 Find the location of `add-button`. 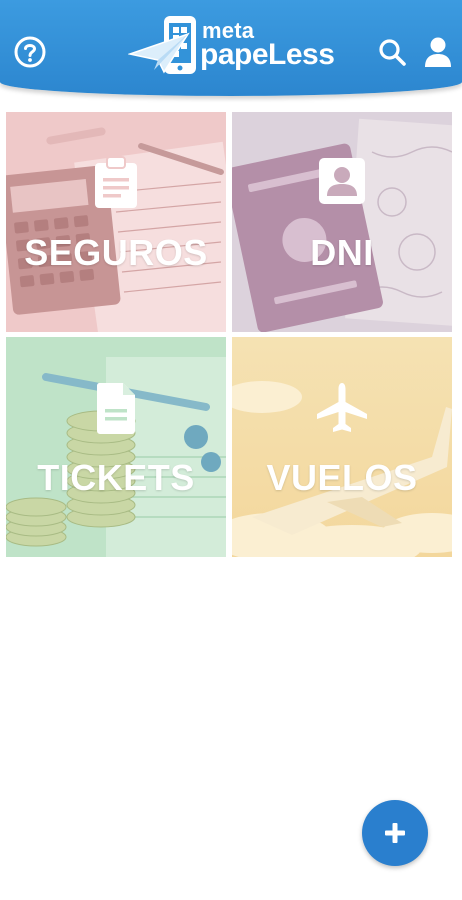

add-button is located at coordinates (395, 833).